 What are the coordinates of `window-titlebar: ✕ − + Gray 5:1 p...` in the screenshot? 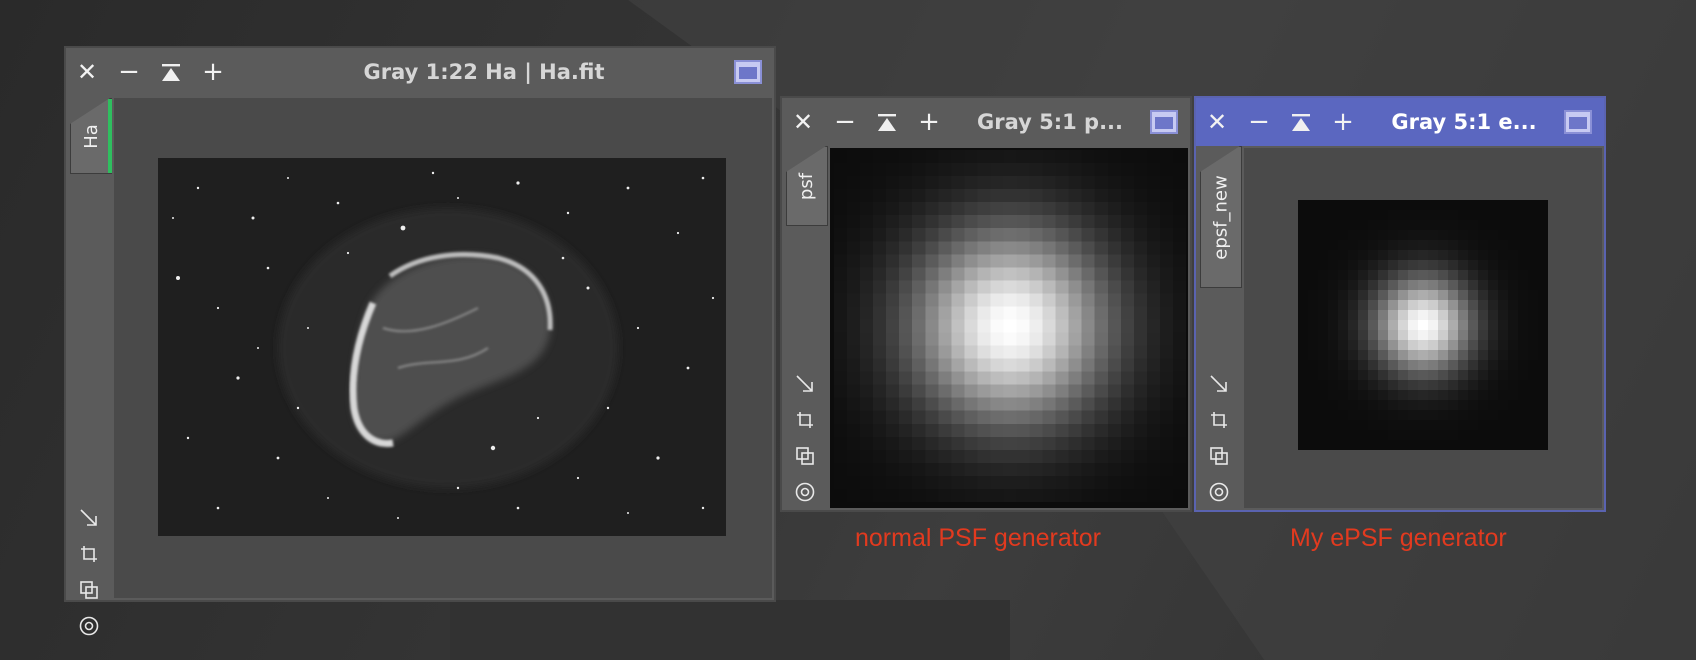 It's located at (986, 122).